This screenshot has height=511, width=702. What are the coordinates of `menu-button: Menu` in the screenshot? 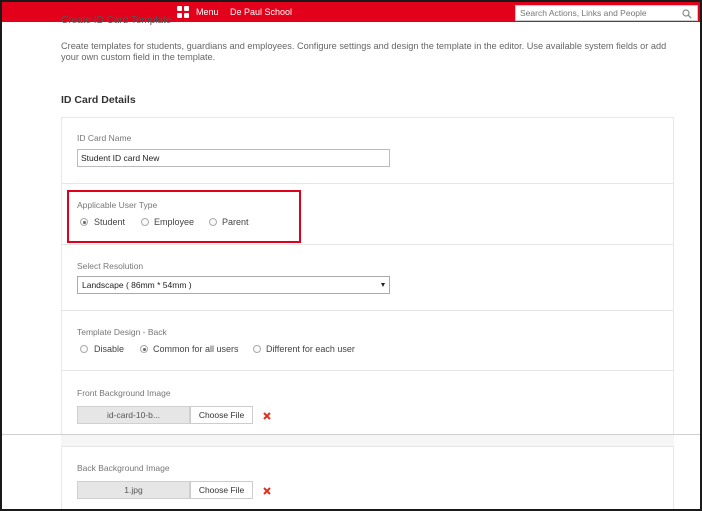 It's located at (207, 12).